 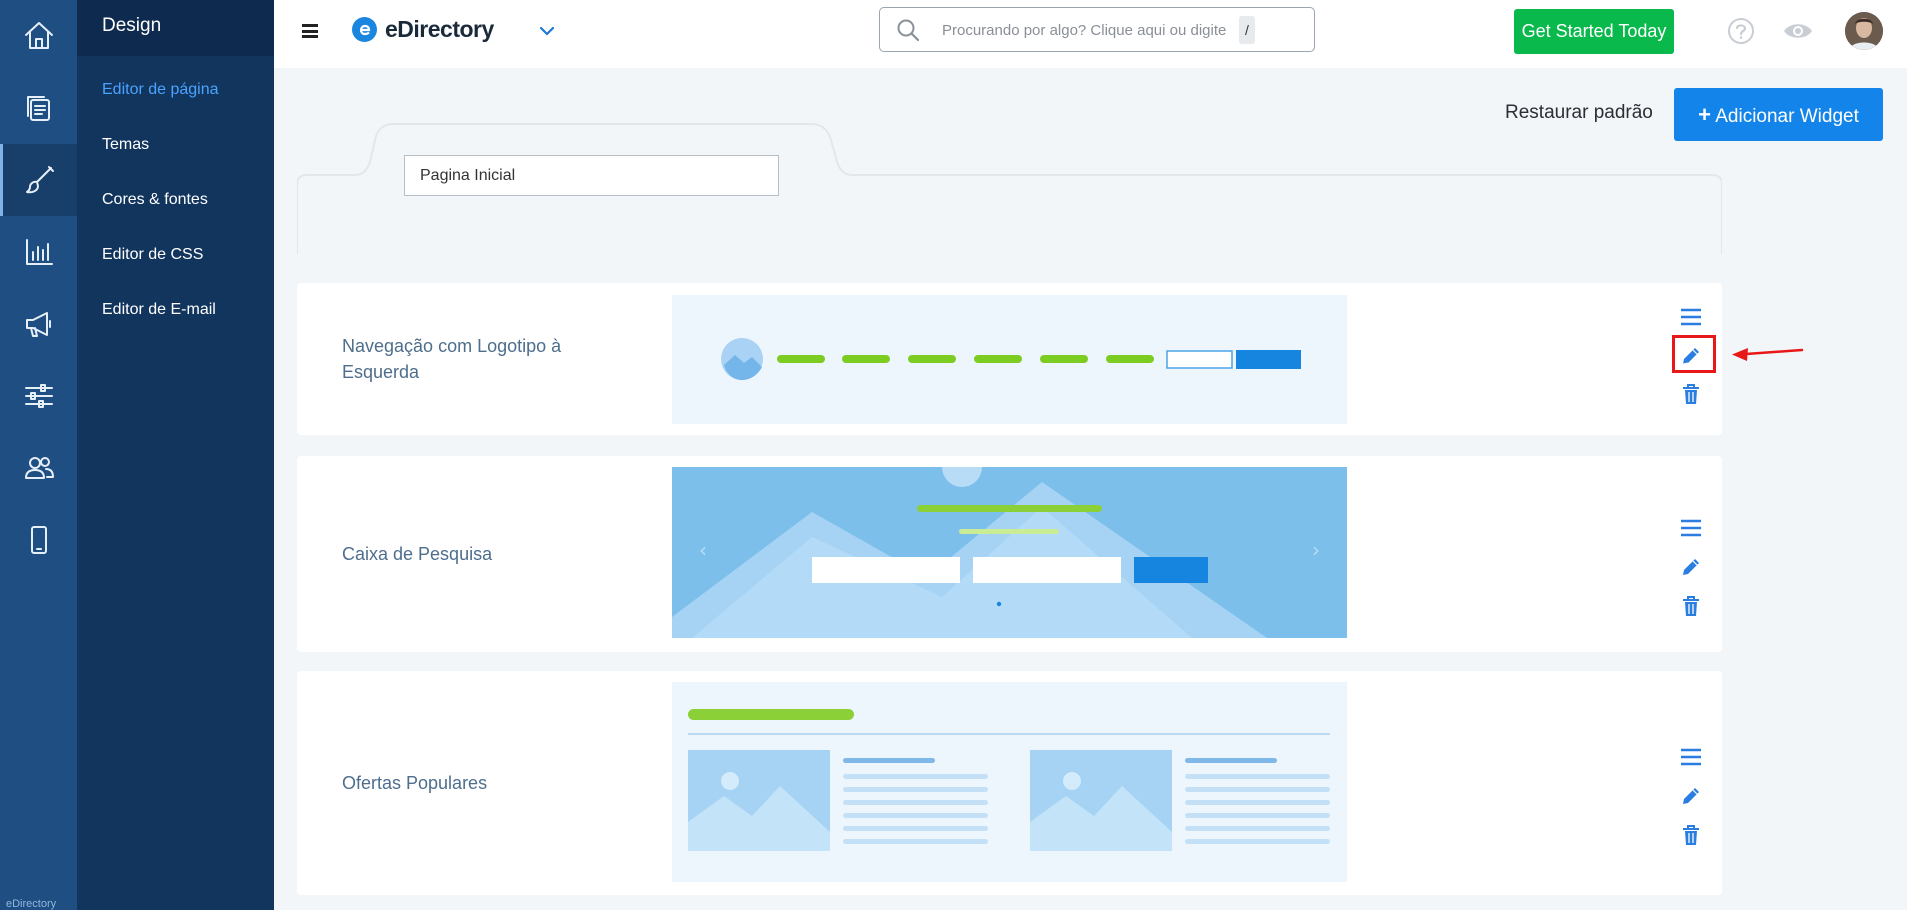 I want to click on search-icon, so click(x=908, y=32).